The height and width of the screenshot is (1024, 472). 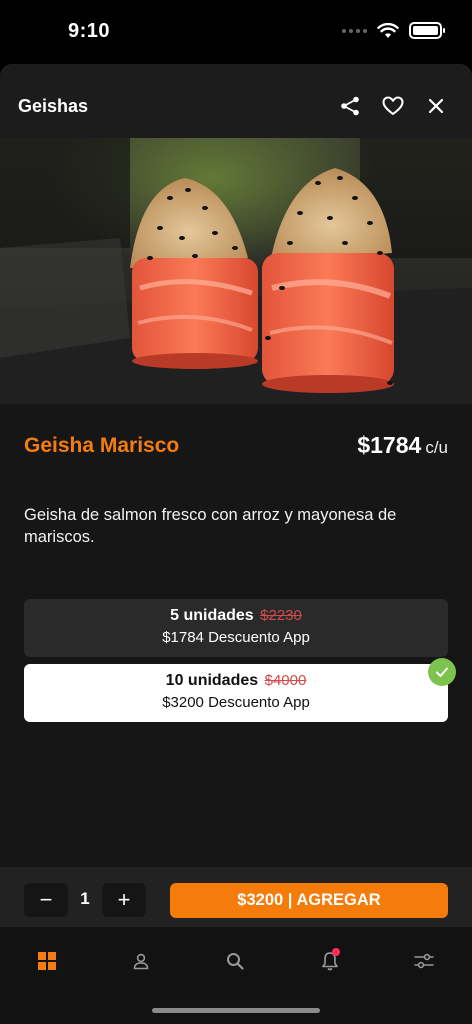 I want to click on option-10-units: 10 unidades $4000 $3200 Descuento App, so click(x=240, y=690).